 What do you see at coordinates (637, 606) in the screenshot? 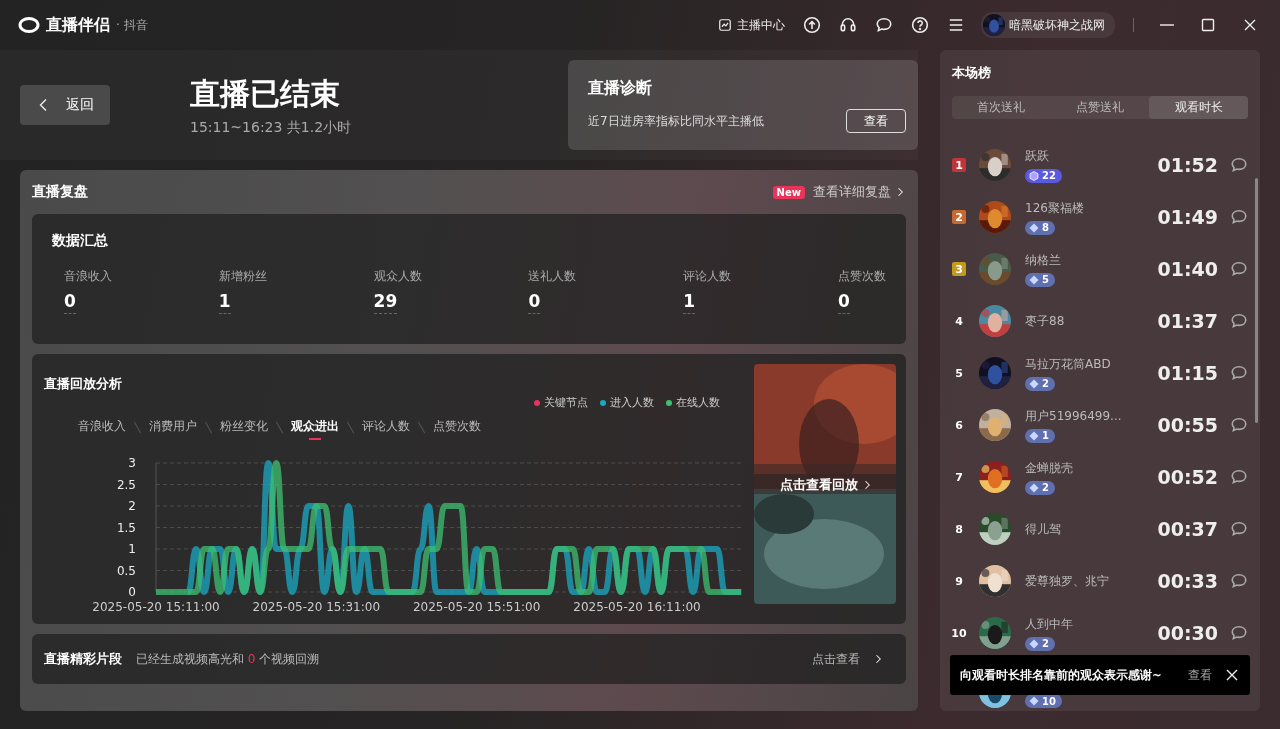
I see `axis-label: 2025-05-20 16:11:00` at bounding box center [637, 606].